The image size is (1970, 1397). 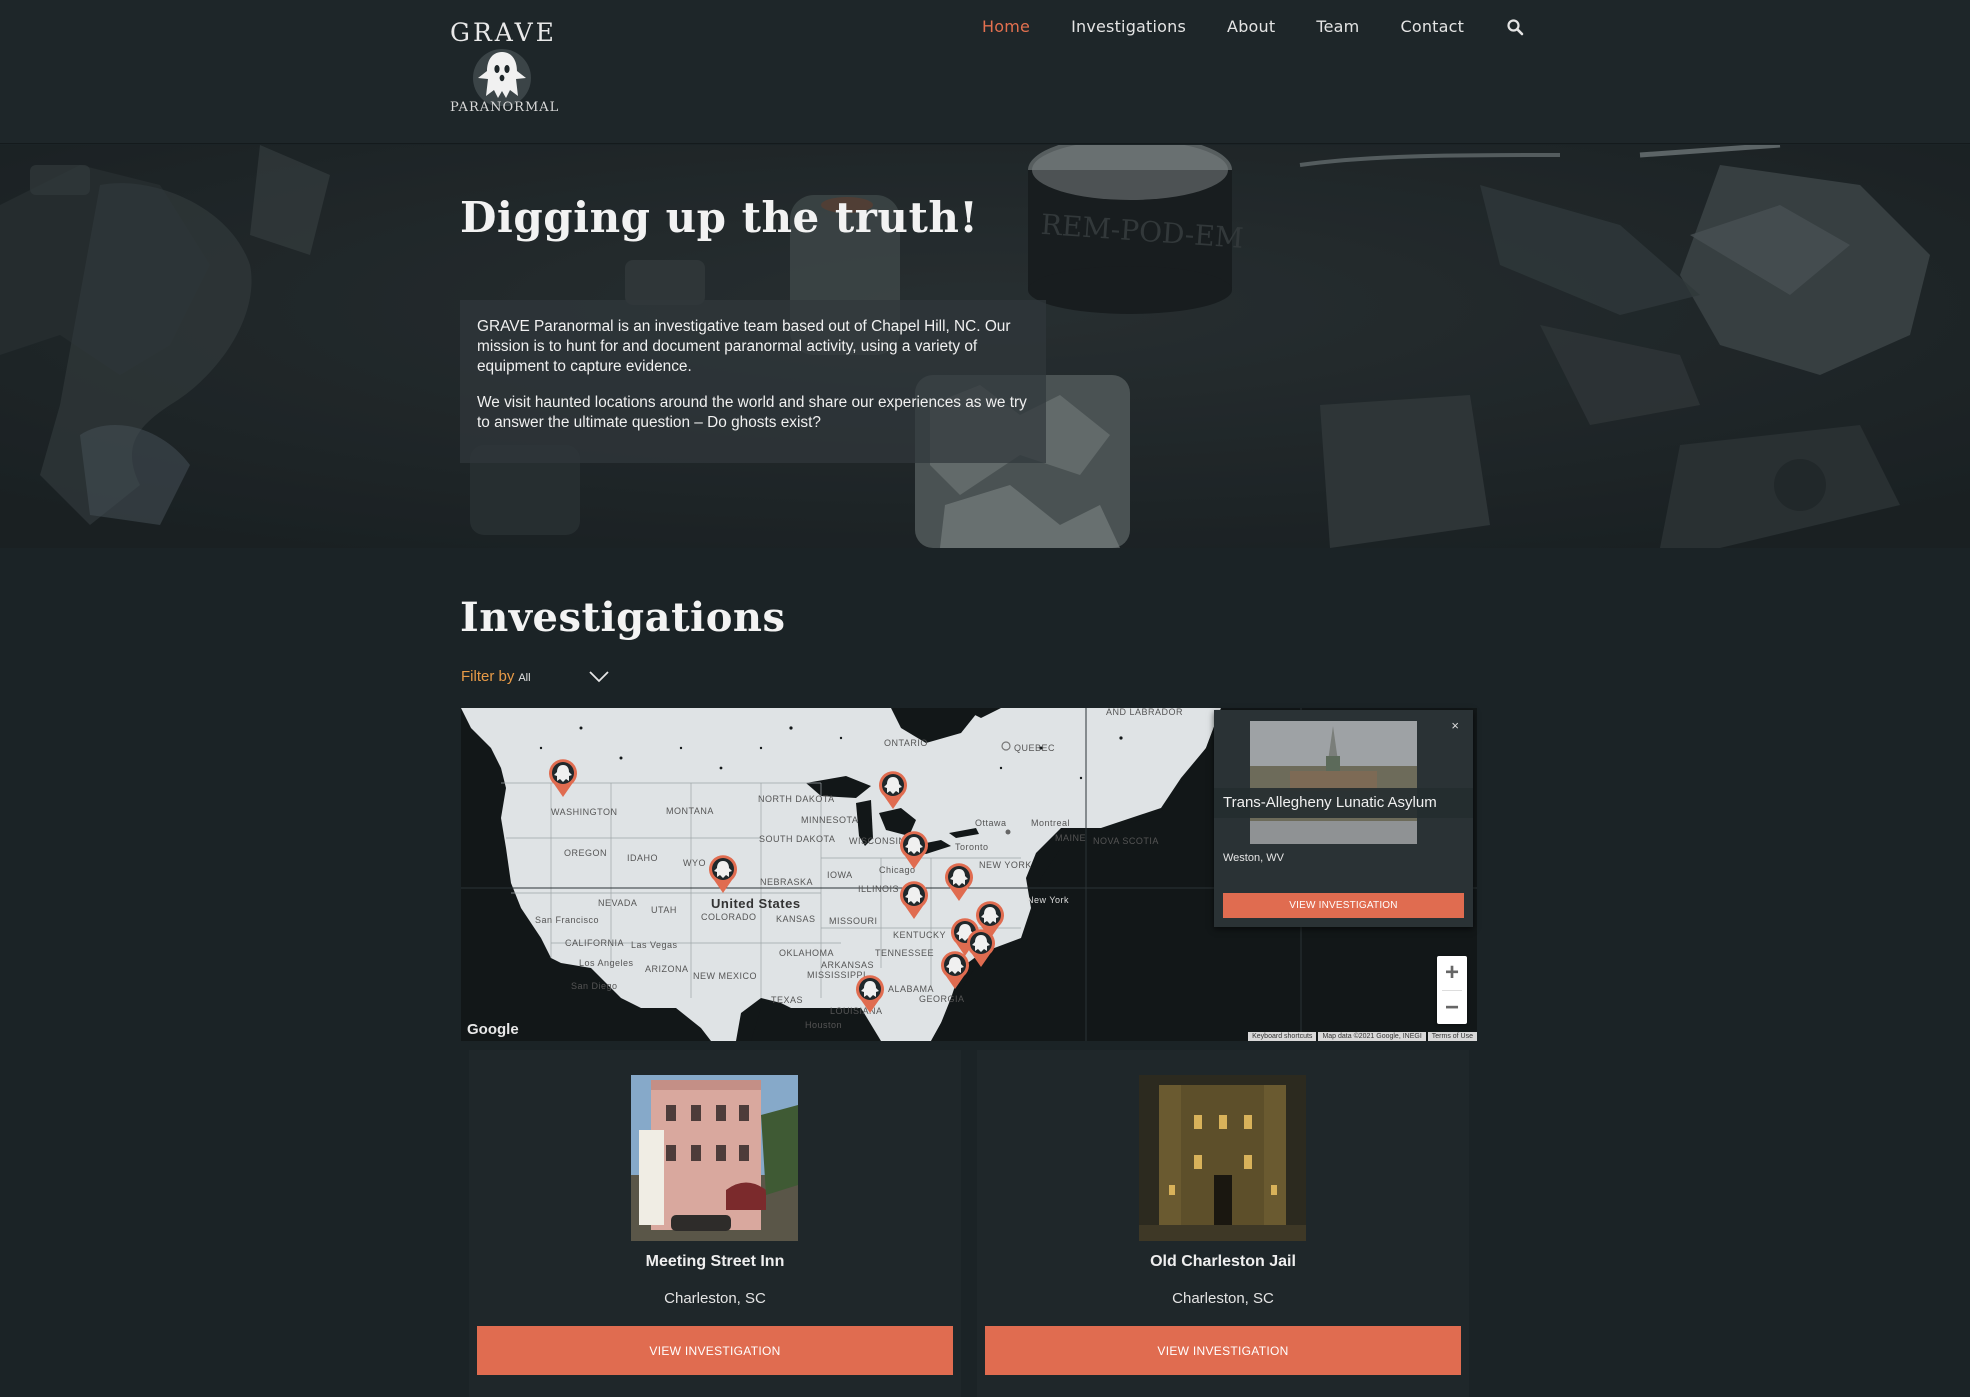 I want to click on map-label-ottawa: Ottawa, so click(x=991, y=823).